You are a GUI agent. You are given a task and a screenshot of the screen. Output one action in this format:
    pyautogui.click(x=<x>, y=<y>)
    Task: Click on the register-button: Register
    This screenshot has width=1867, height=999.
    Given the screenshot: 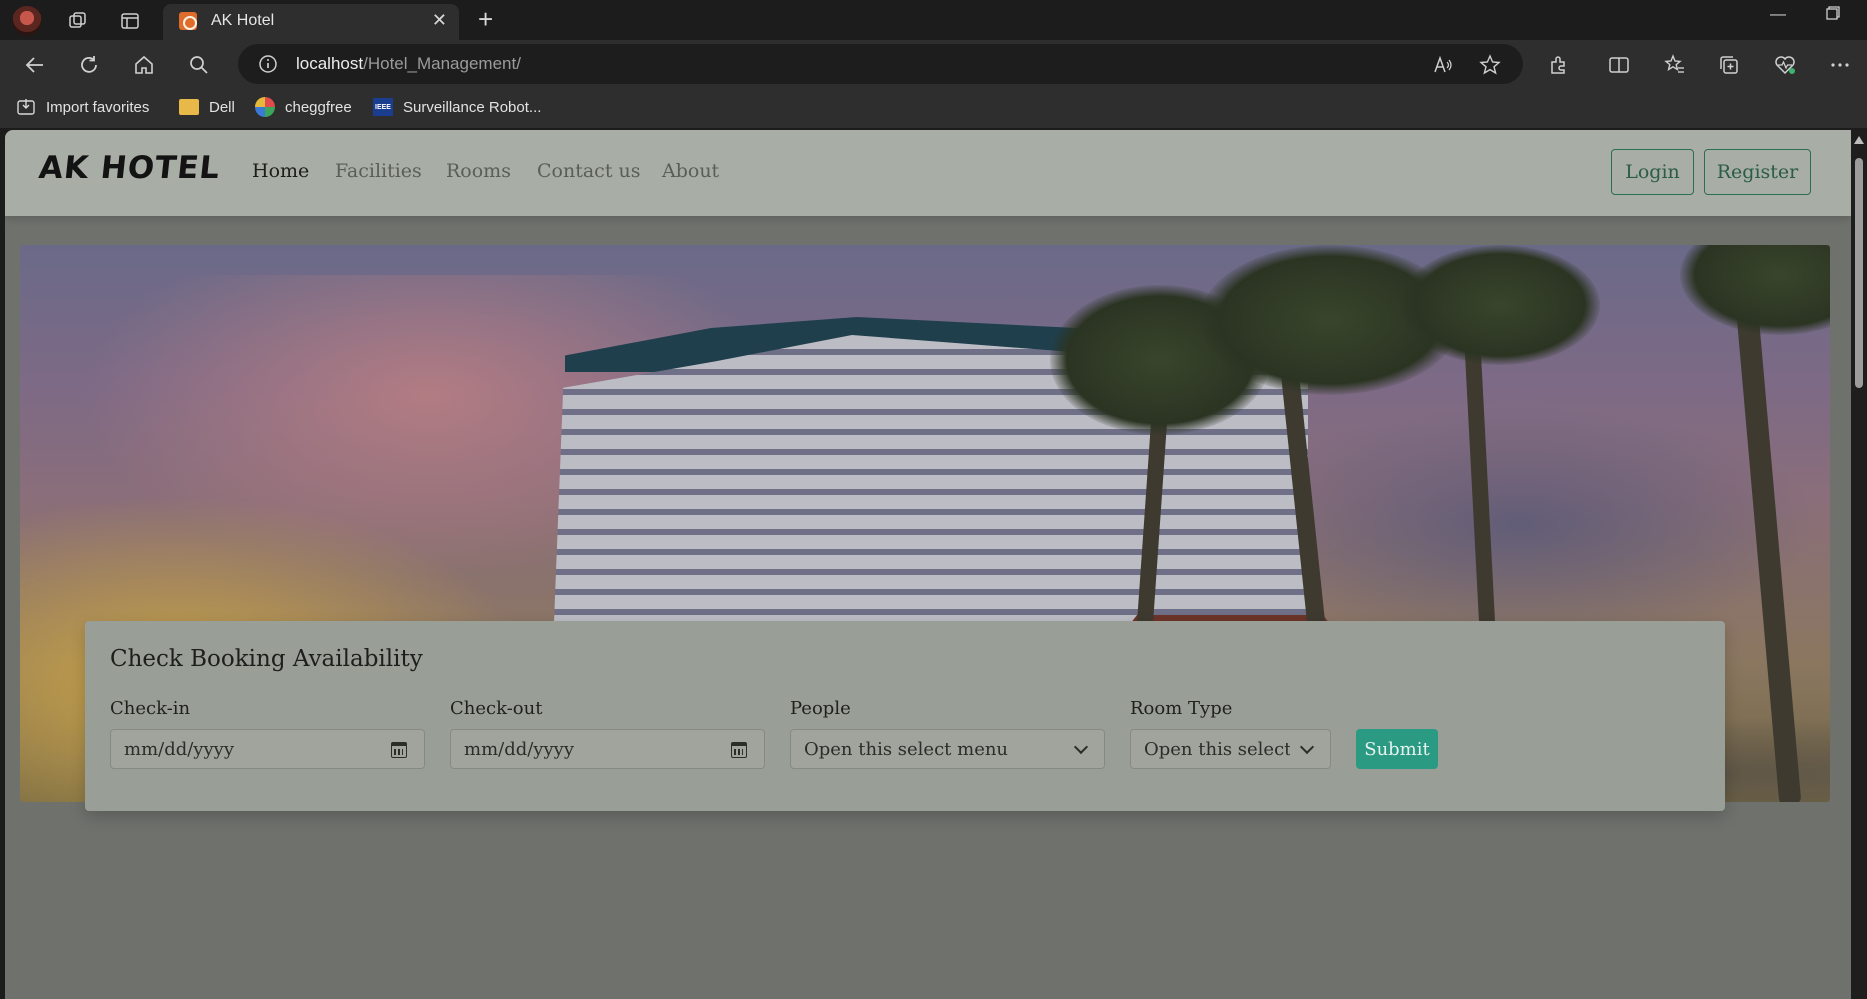 What is the action you would take?
    pyautogui.click(x=1757, y=172)
    